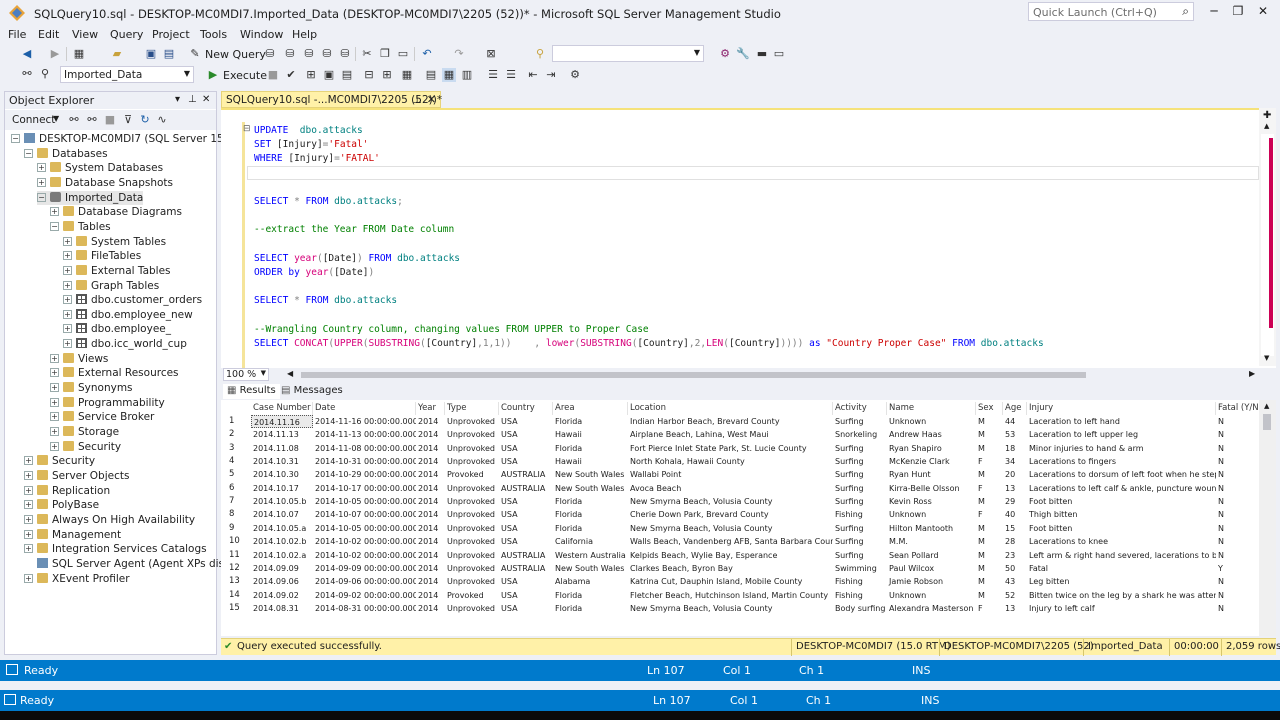 The height and width of the screenshot is (720, 1280). What do you see at coordinates (235, 595) in the screenshot?
I see `row-number: 14` at bounding box center [235, 595].